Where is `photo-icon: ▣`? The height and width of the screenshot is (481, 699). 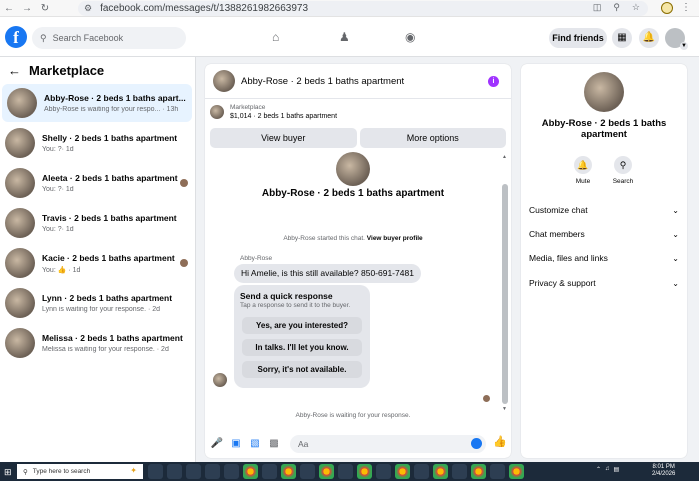
photo-icon: ▣ is located at coordinates (236, 444).